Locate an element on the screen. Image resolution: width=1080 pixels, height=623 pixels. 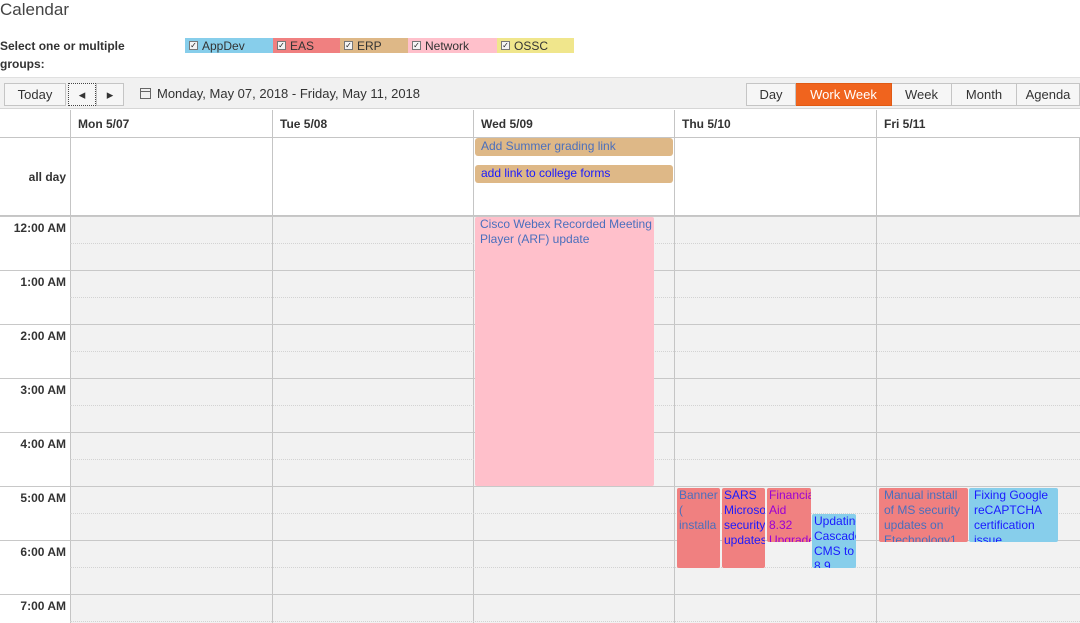
group-label: ERP is located at coordinates (369, 45).